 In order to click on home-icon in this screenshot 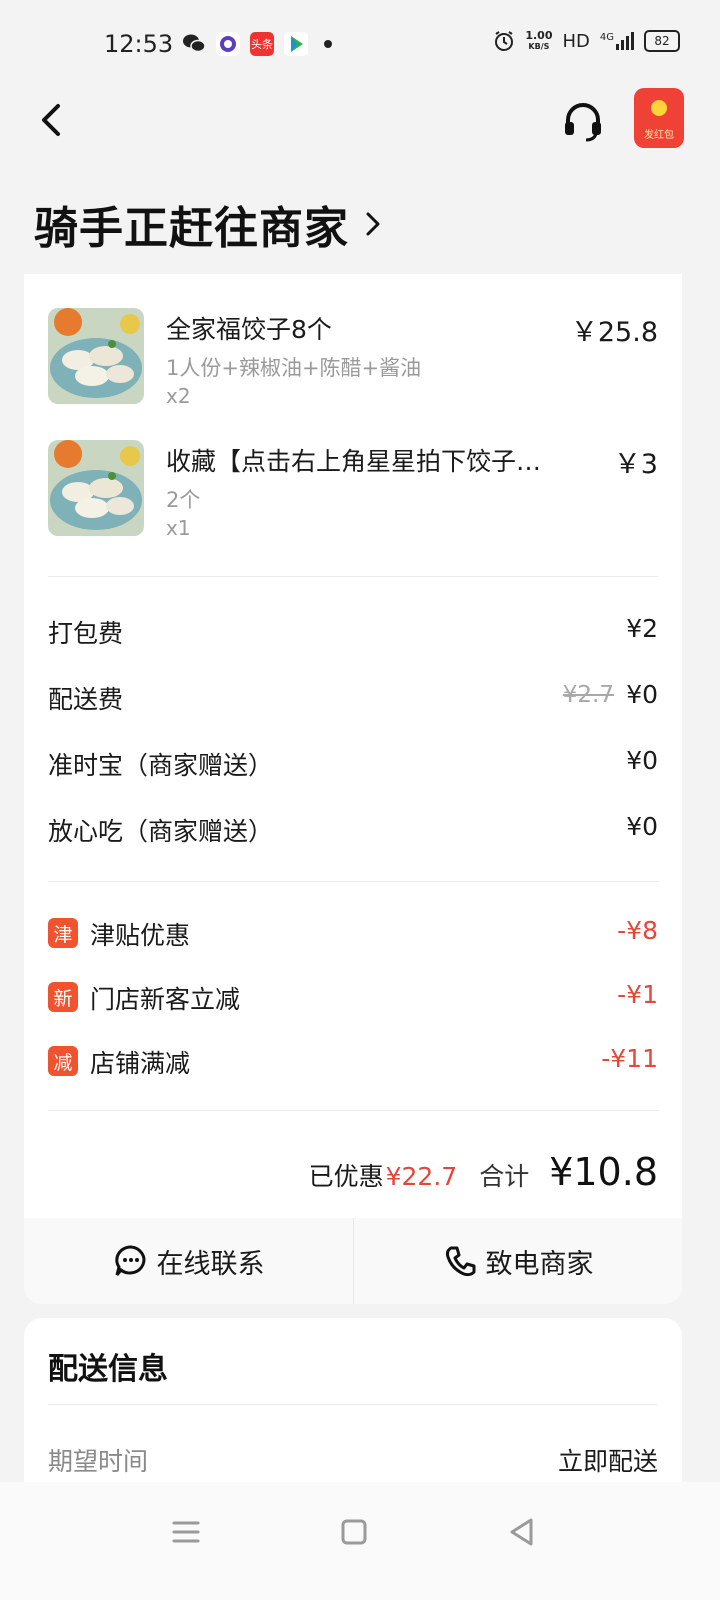, I will do `click(354, 1532)`.